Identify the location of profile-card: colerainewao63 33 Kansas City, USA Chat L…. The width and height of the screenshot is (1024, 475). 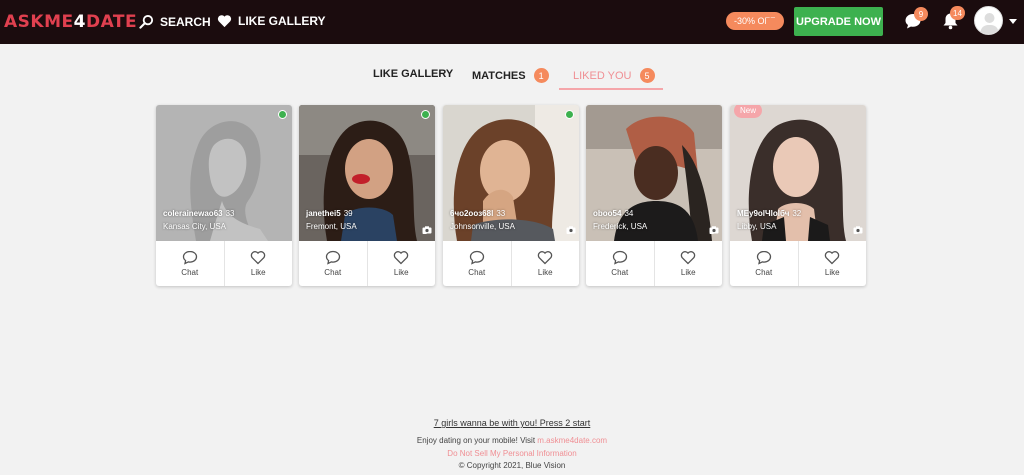
(224, 195).